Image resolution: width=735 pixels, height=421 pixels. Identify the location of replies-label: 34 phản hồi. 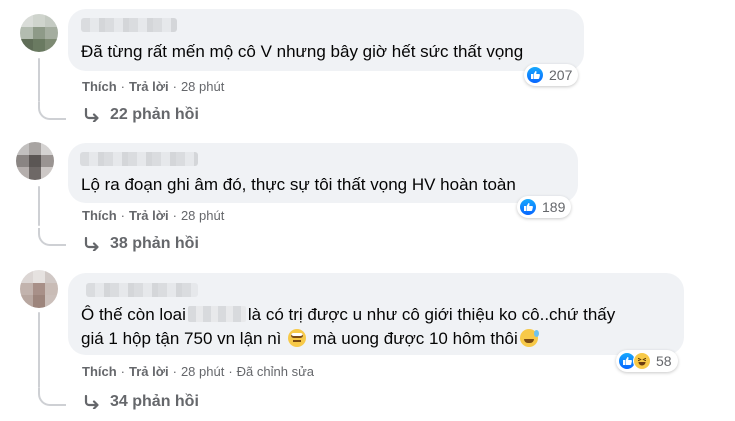
(154, 401).